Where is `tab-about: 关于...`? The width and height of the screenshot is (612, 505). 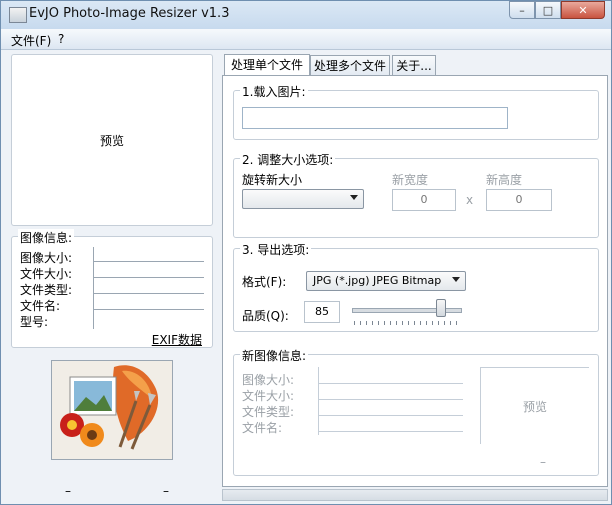 tab-about: 关于... is located at coordinates (414, 65).